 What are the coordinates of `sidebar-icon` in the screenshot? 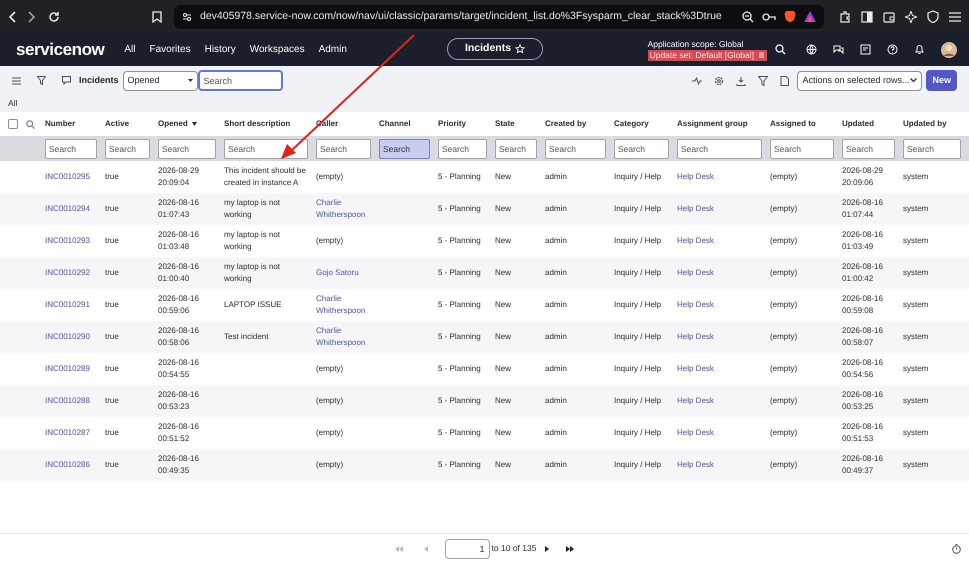 It's located at (867, 16).